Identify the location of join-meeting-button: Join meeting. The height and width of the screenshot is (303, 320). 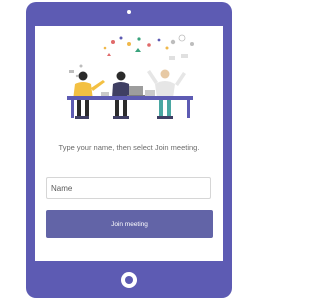
(129, 224).